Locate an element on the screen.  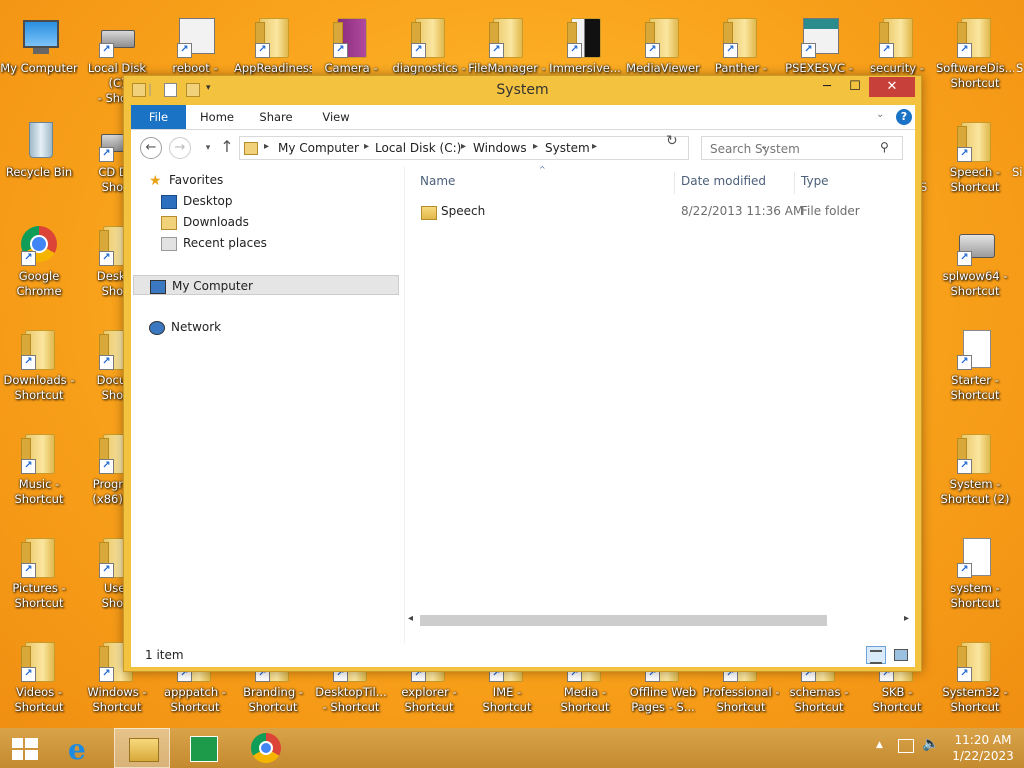
help-icon: ? is located at coordinates (904, 117).